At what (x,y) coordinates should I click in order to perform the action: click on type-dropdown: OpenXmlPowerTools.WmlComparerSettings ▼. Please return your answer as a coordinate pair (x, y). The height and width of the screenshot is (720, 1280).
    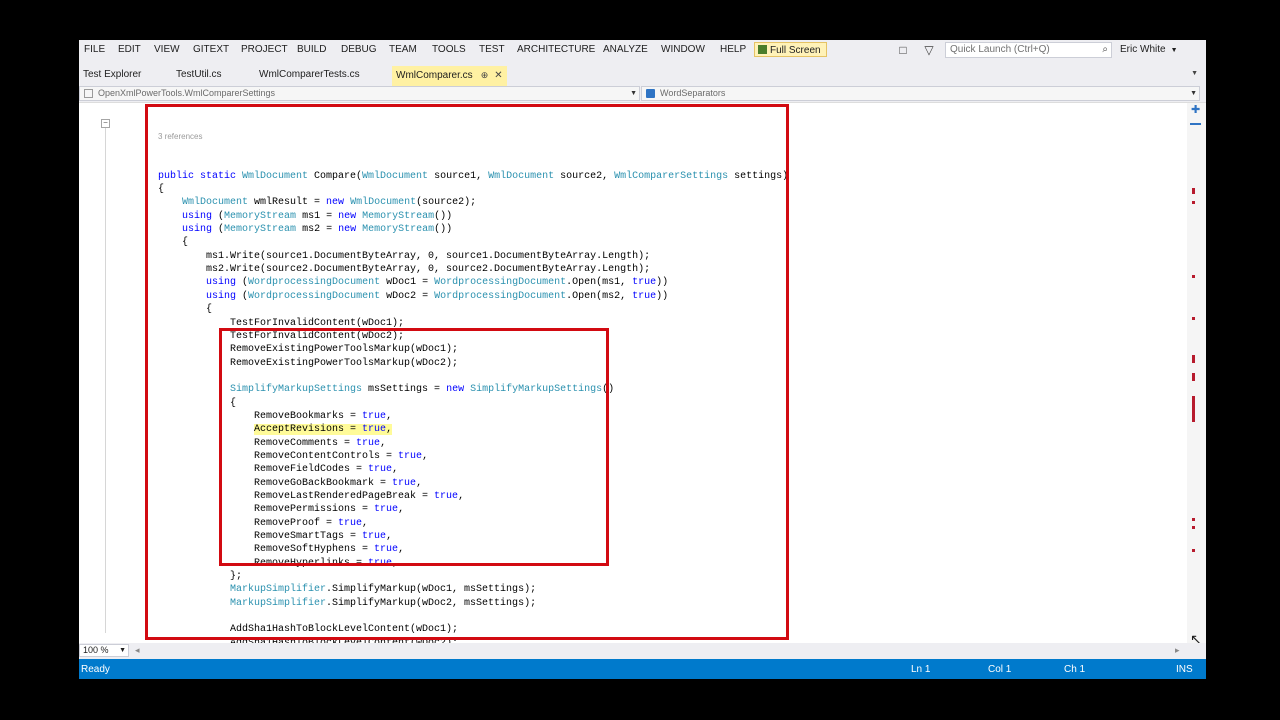
    Looking at the image, I should click on (359, 93).